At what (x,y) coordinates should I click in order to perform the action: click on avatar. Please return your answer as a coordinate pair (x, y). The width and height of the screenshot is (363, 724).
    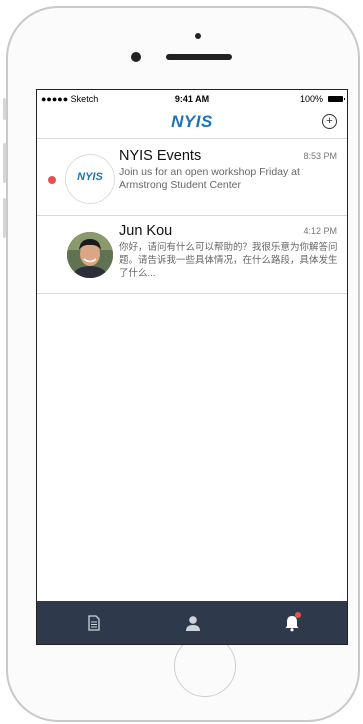
    Looking at the image, I should click on (90, 255).